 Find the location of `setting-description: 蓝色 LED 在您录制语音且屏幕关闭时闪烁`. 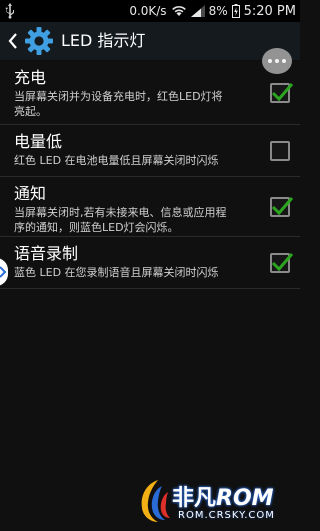

setting-description: 蓝色 LED 在您录制语音且屏幕关闭时闪烁 is located at coordinates (116, 272).